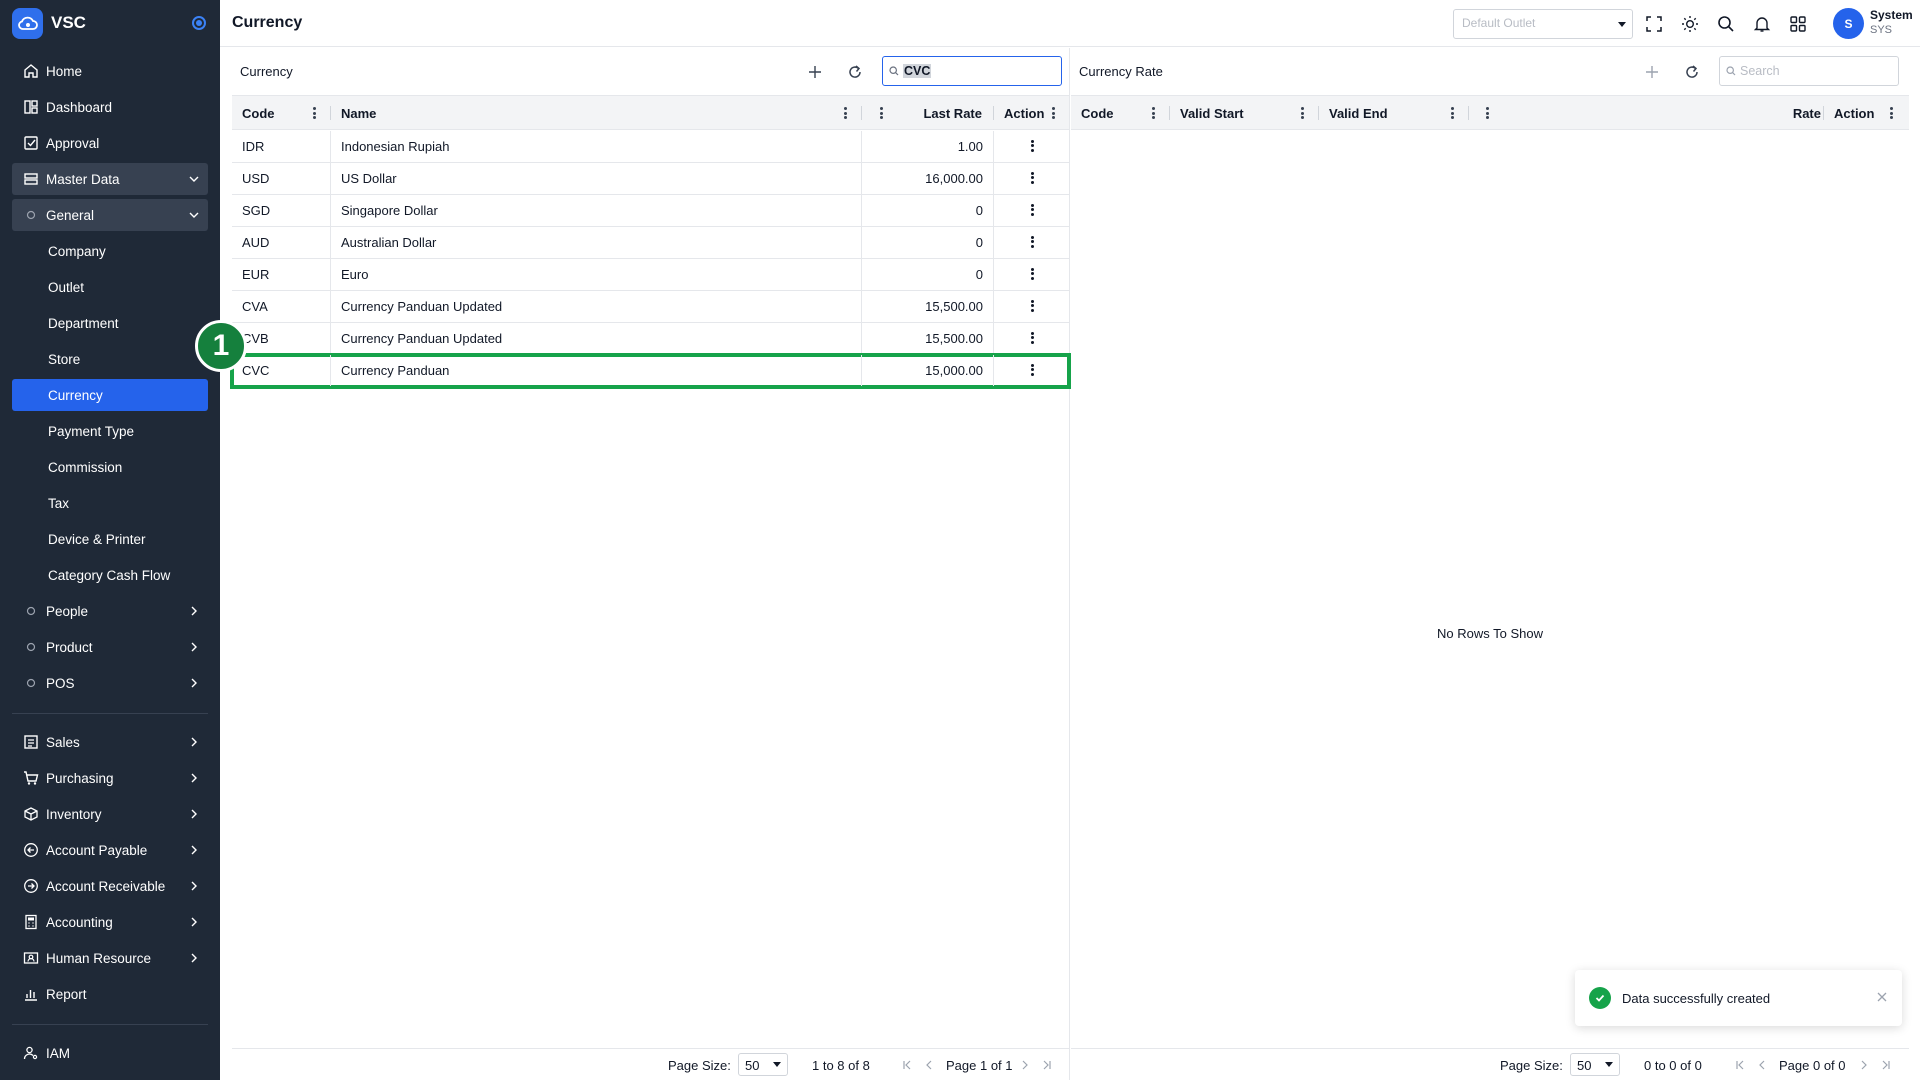 The image size is (1920, 1080). Describe the element at coordinates (110, 287) in the screenshot. I see `sidebar-item-outlet: Outlet` at that location.